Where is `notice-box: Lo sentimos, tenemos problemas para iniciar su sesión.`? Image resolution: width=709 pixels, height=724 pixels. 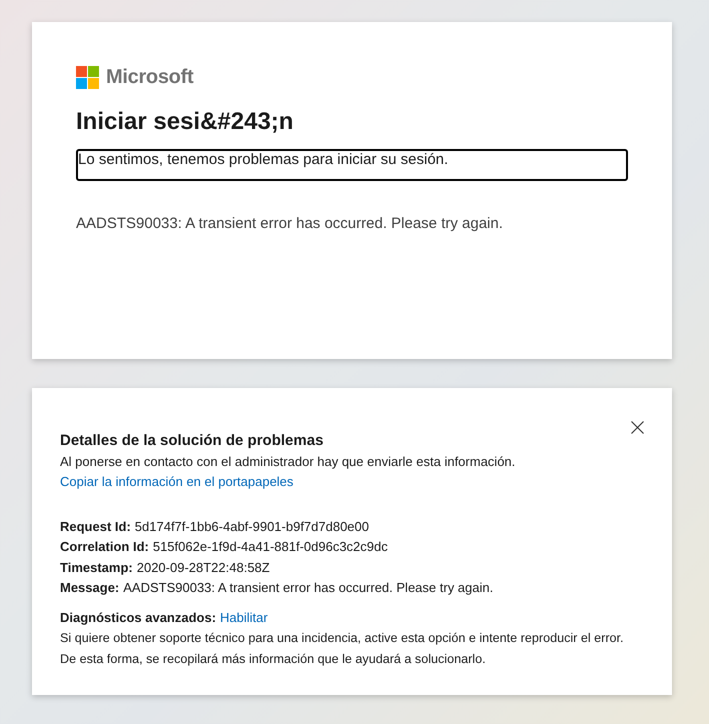 notice-box: Lo sentimos, tenemos problemas para iniciar su sesión. is located at coordinates (352, 165).